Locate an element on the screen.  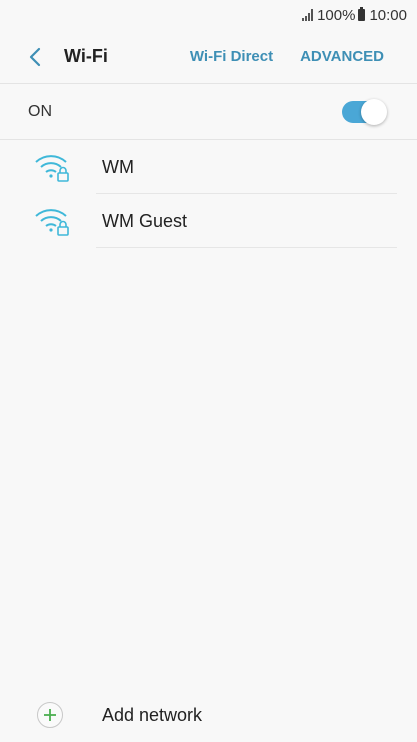
wifi-toggle-switch is located at coordinates (364, 111).